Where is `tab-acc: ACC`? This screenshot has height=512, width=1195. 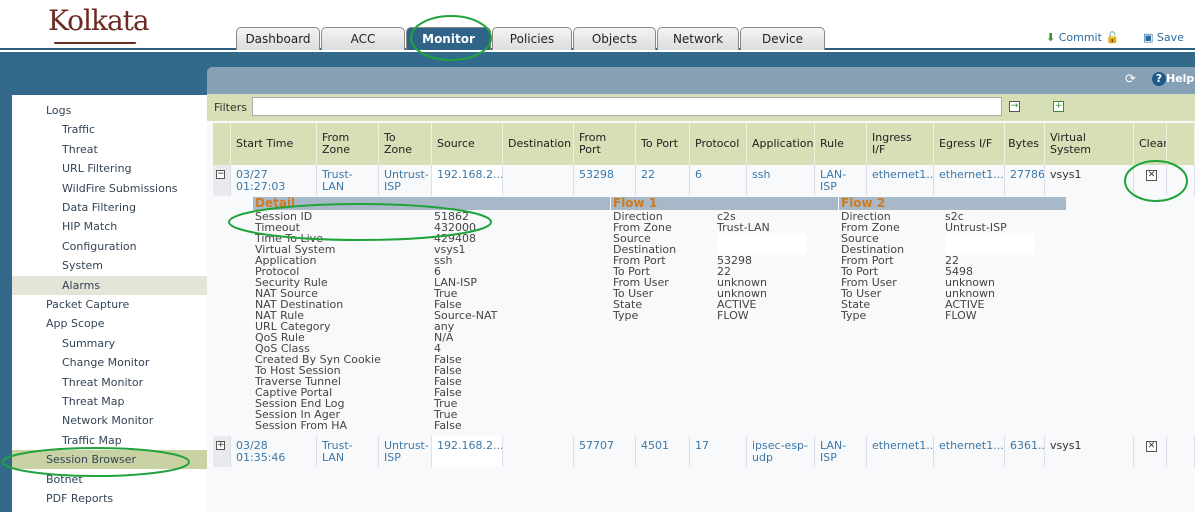
tab-acc: ACC is located at coordinates (363, 38).